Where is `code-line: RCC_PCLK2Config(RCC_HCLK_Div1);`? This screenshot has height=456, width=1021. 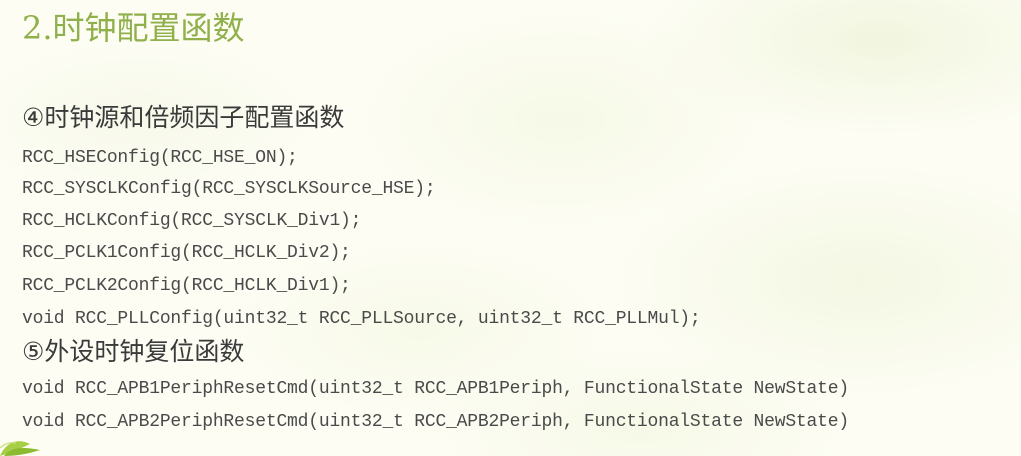
code-line: RCC_PCLK2Config(RCC_HCLK_Div1); is located at coordinates (186, 286).